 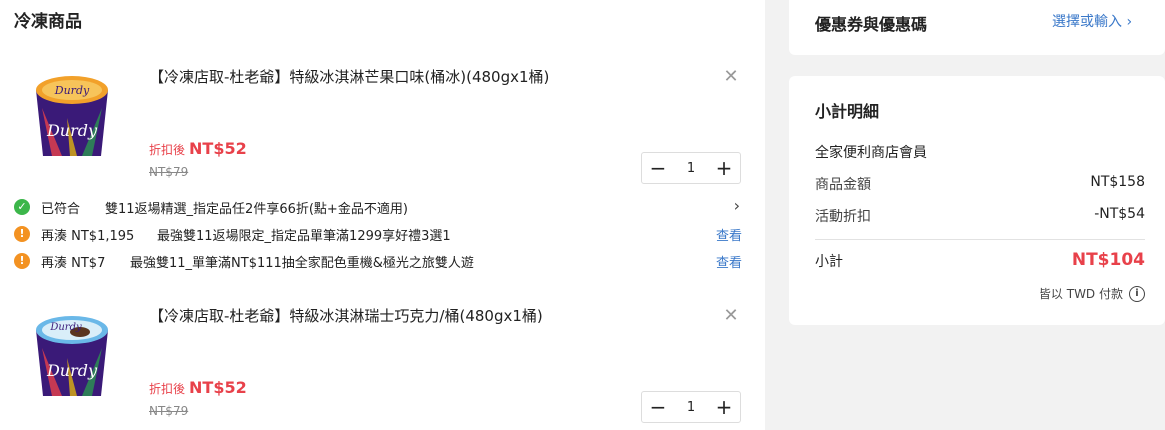 What do you see at coordinates (22, 207) in the screenshot?
I see `check-icon: ✓` at bounding box center [22, 207].